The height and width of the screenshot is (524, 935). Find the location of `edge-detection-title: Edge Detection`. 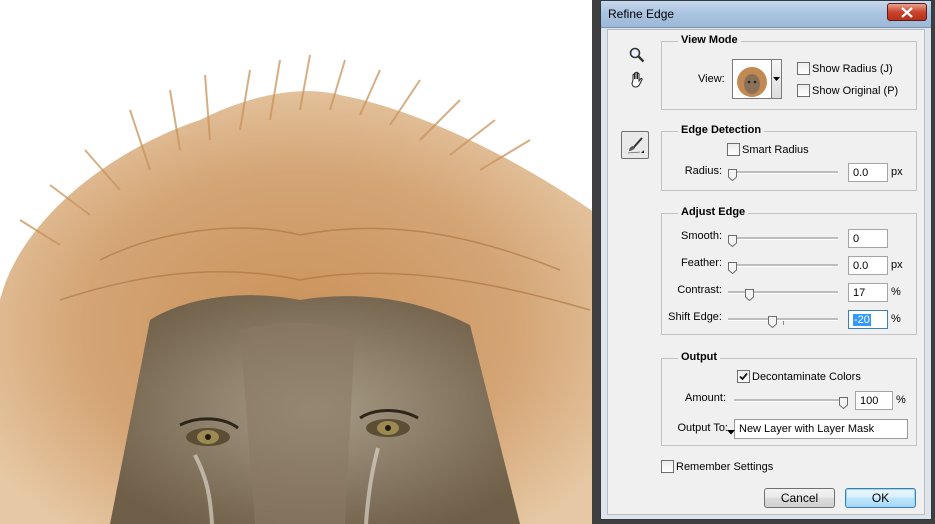

edge-detection-title: Edge Detection is located at coordinates (721, 130).